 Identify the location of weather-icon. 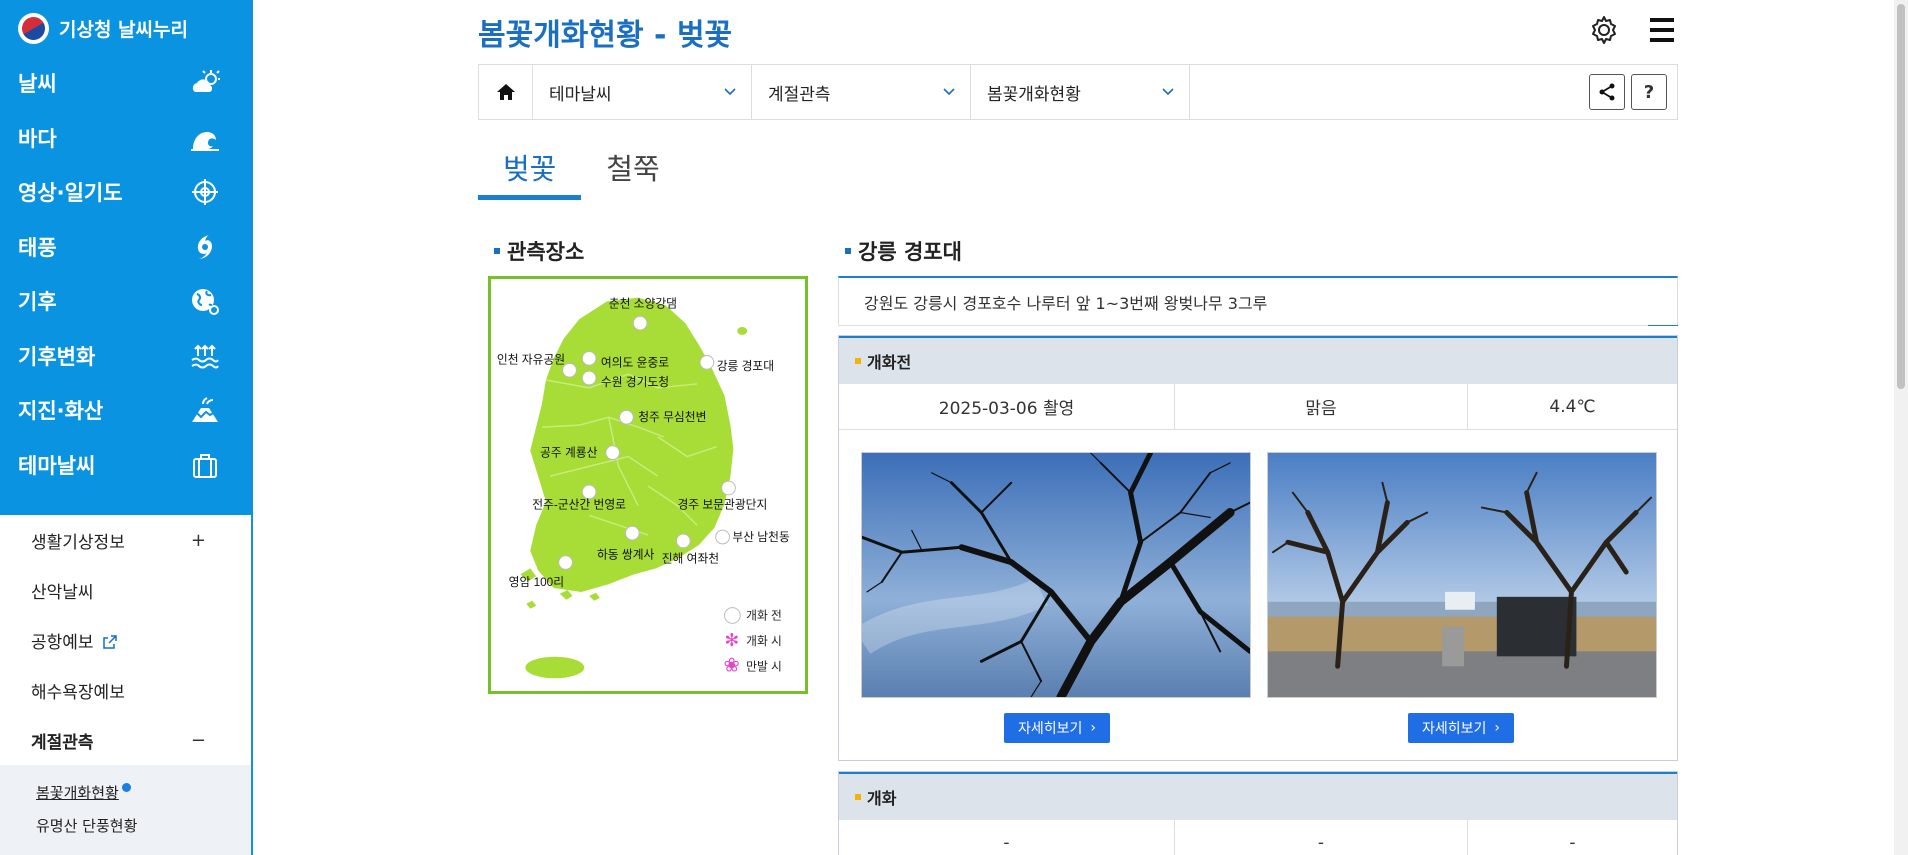
(206, 81).